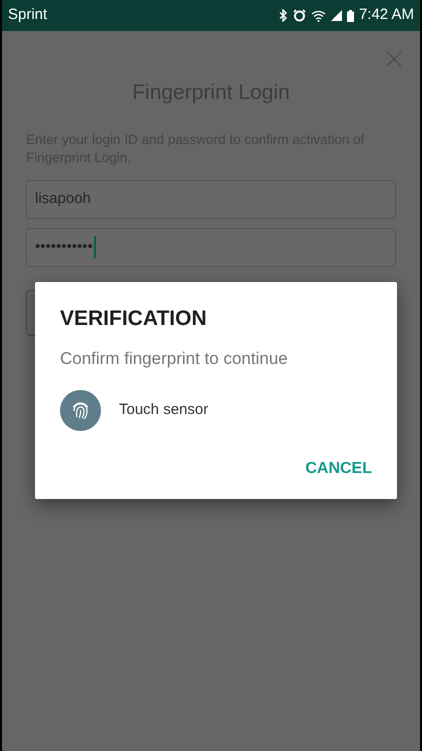 The height and width of the screenshot is (751, 422). I want to click on alarm-icon, so click(299, 15).